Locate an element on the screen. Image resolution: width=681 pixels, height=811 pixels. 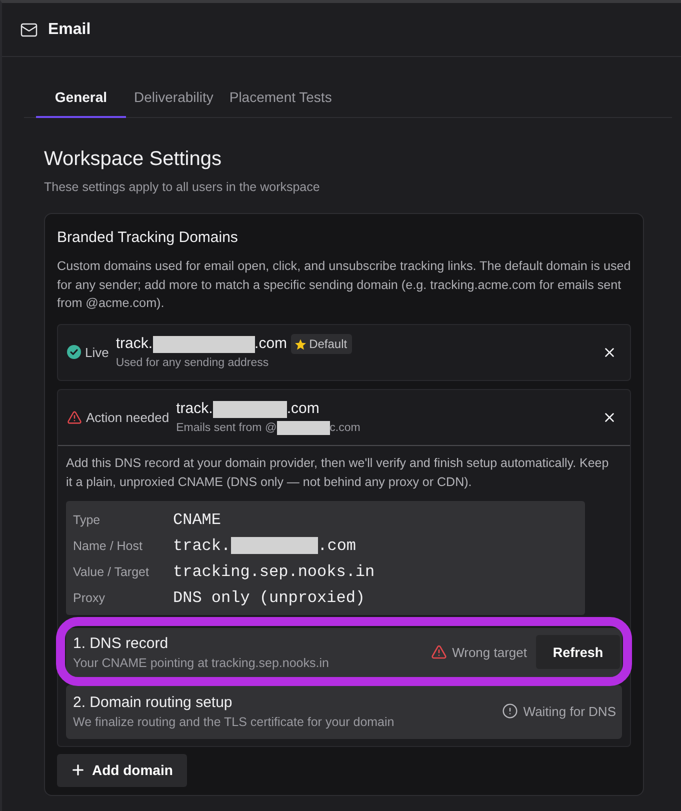
record-value: CNAME is located at coordinates (197, 519).